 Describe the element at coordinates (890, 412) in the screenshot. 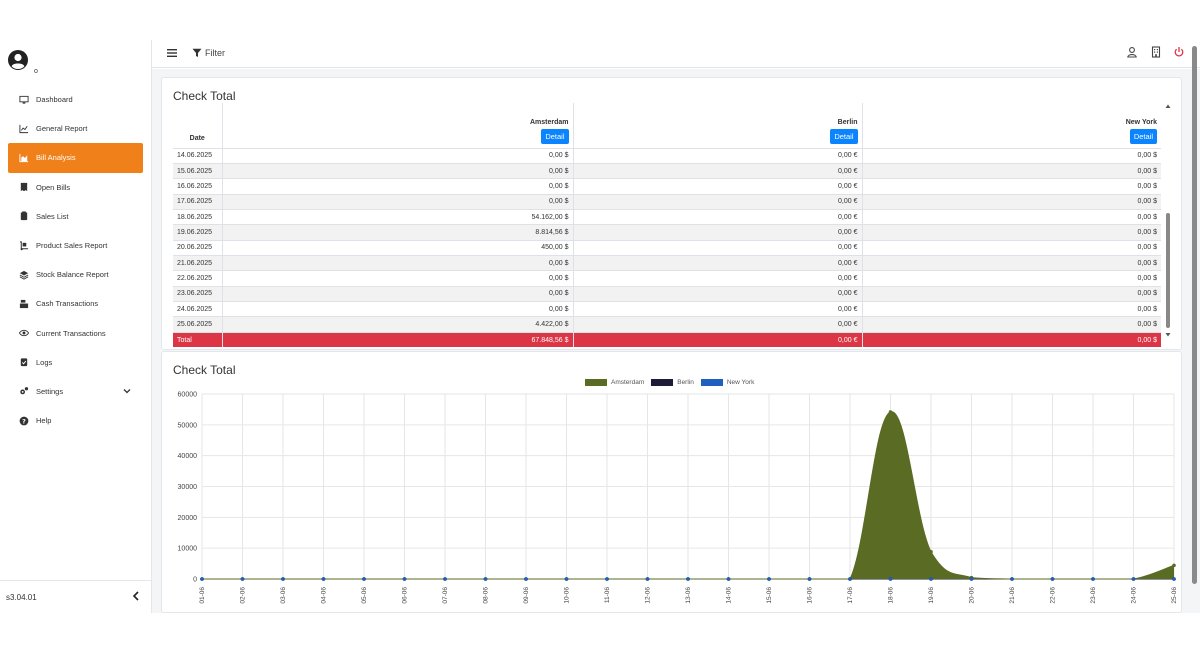

I see `data-point-amsterdam` at that location.